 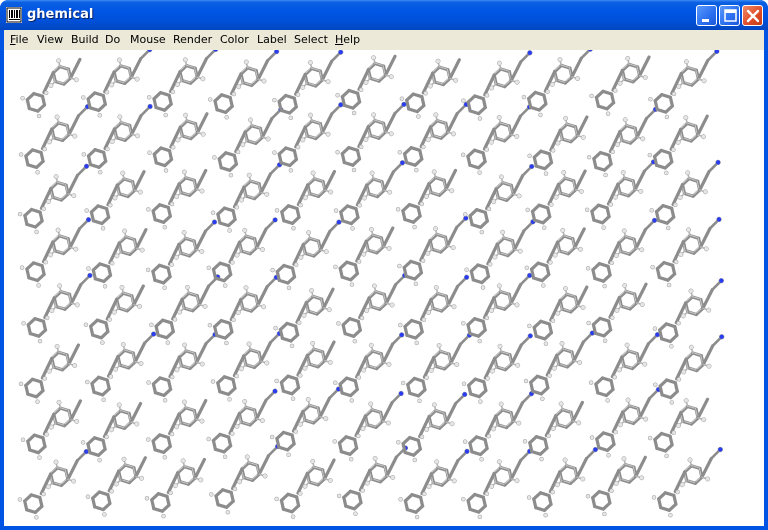 I want to click on menu-do: Do, so click(x=112, y=39).